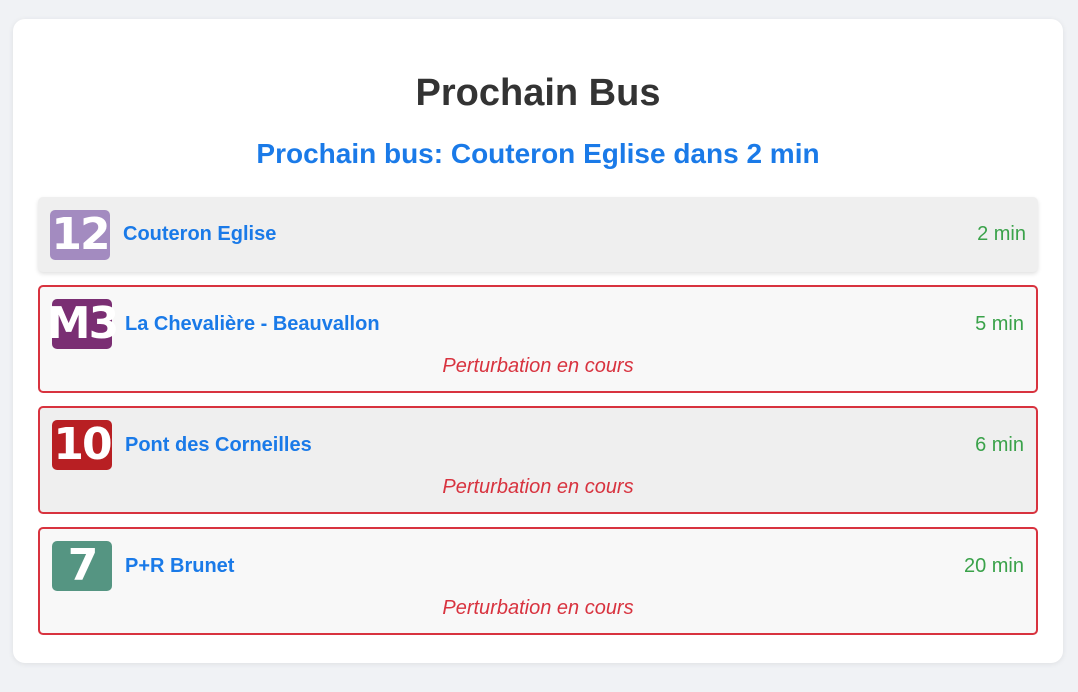 The width and height of the screenshot is (1078, 692). What do you see at coordinates (538, 153) in the screenshot?
I see `next-bus-summary: Prochain bus: Couteron Eglise dans 2 min` at bounding box center [538, 153].